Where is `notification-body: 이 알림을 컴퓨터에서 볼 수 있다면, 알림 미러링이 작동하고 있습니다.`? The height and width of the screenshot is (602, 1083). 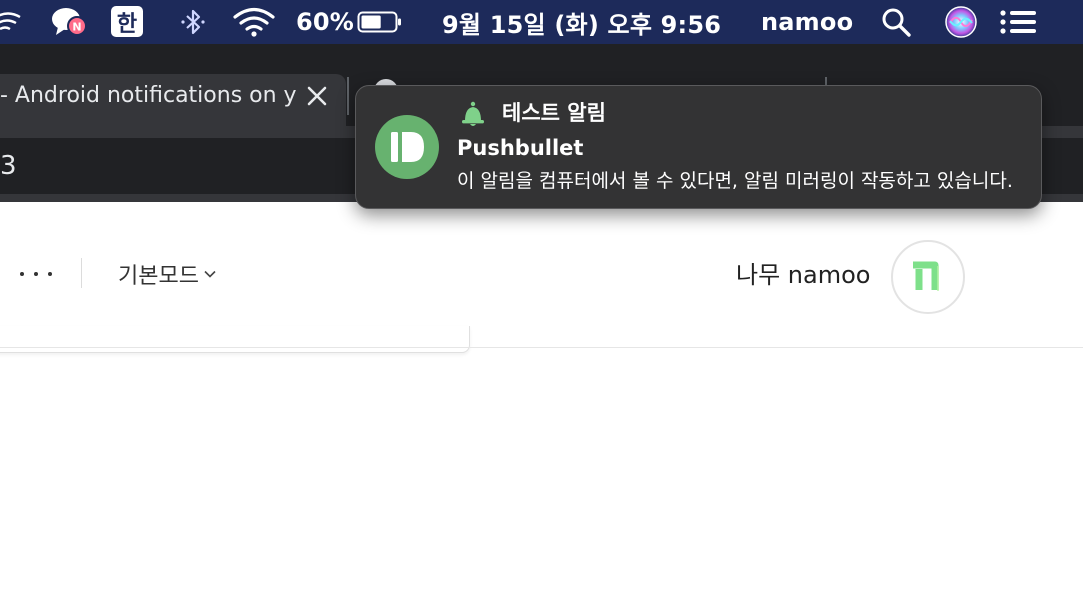 notification-body: 이 알림을 컴퓨터에서 볼 수 있다면, 알림 미러링이 작동하고 있습니다. is located at coordinates (735, 181).